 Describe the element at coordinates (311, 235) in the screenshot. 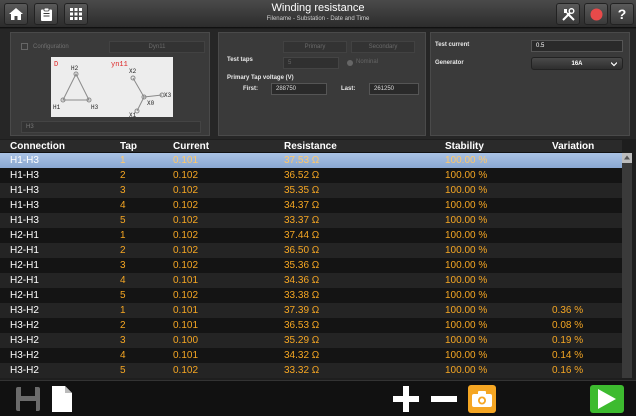

I see `table-row: H2-H1 1 0.102 37.44 Ω 100.00 %` at that location.